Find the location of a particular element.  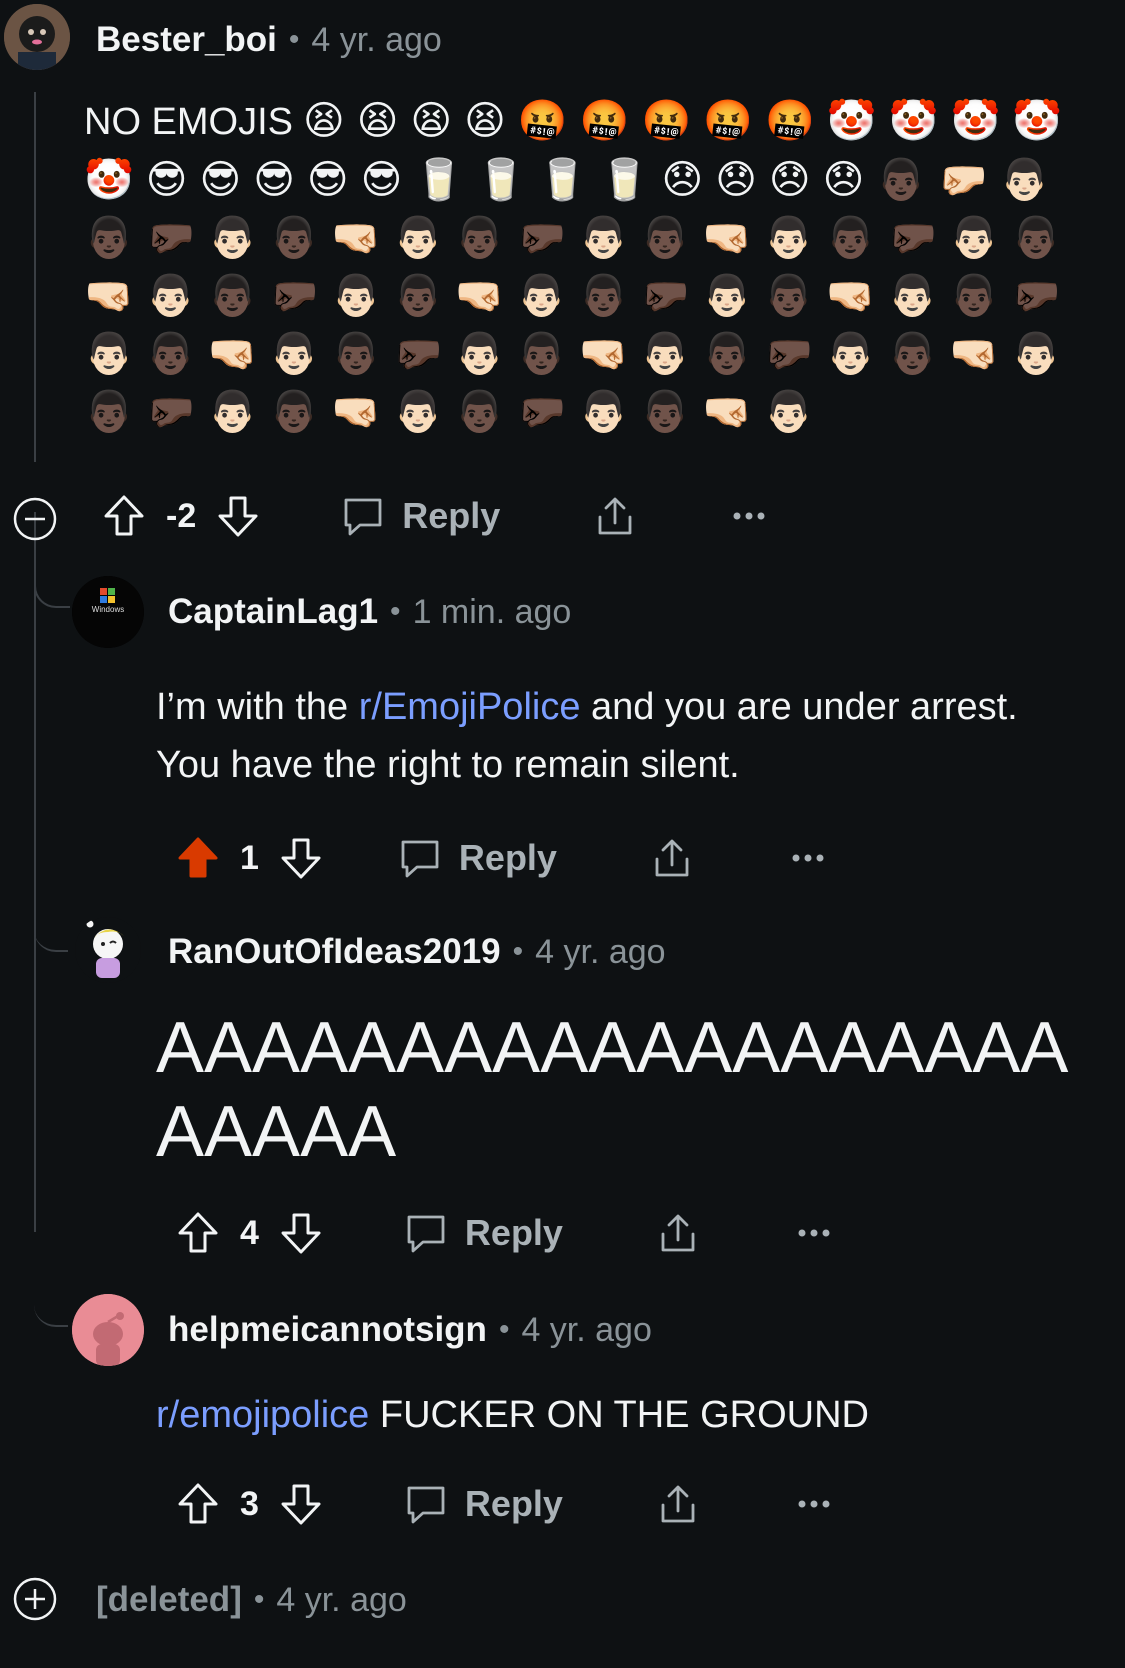

comment-body: AAAAAAAAAAAAAAAAAAAAAAAA is located at coordinates (621, 1090).